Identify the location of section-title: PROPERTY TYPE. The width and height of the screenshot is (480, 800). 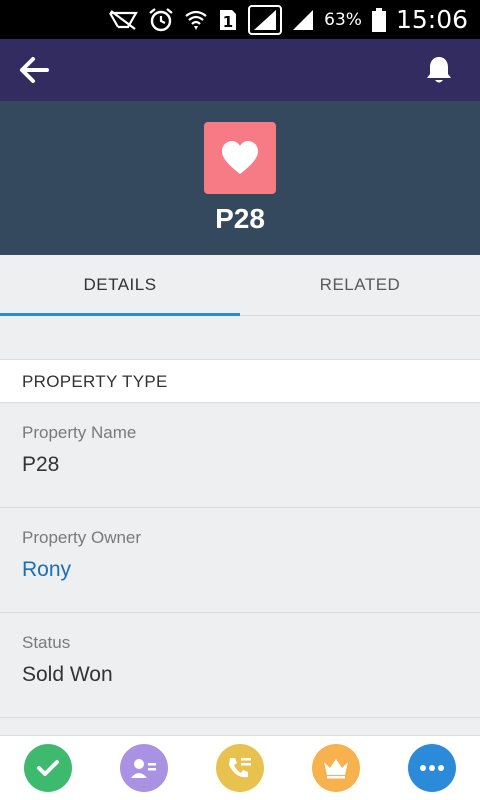
(95, 381).